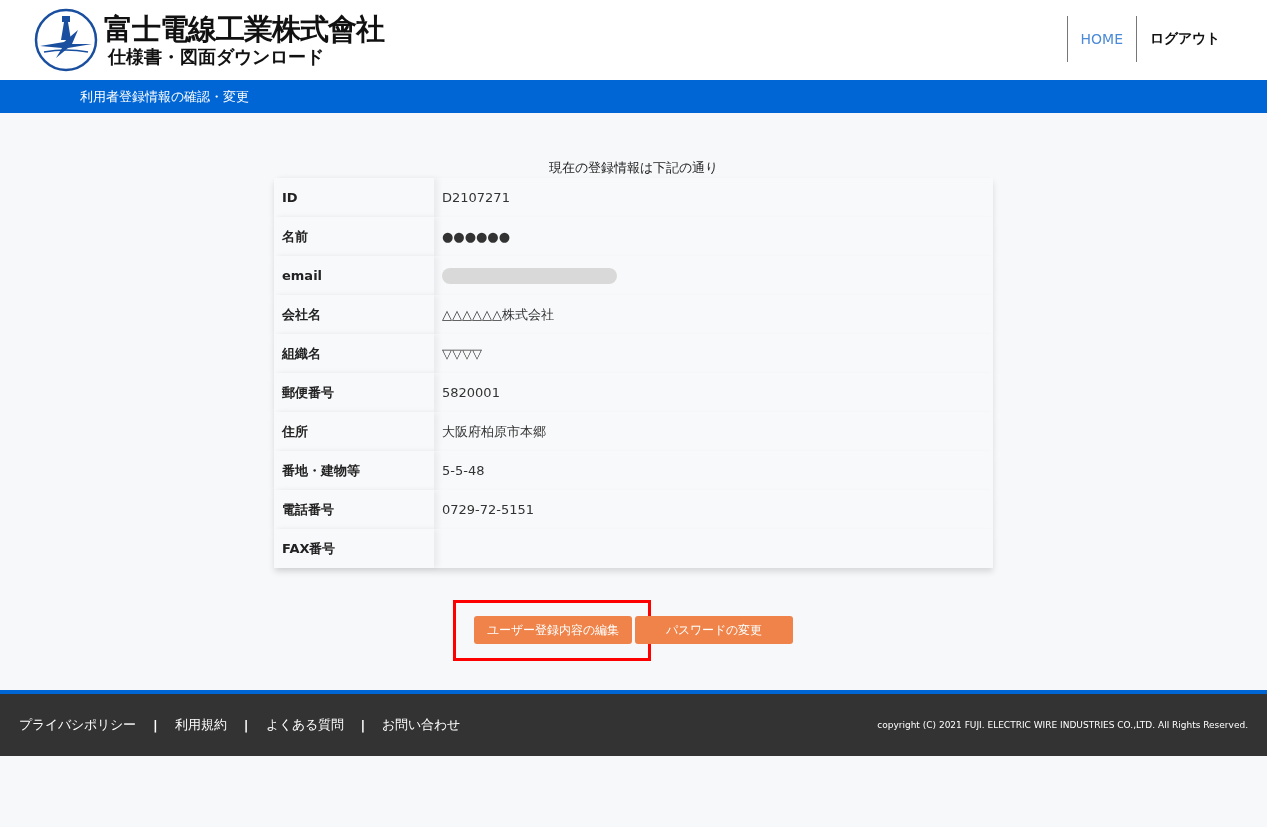 This screenshot has width=1267, height=827. I want to click on value-cell-text: ●●●●●●, so click(476, 237).